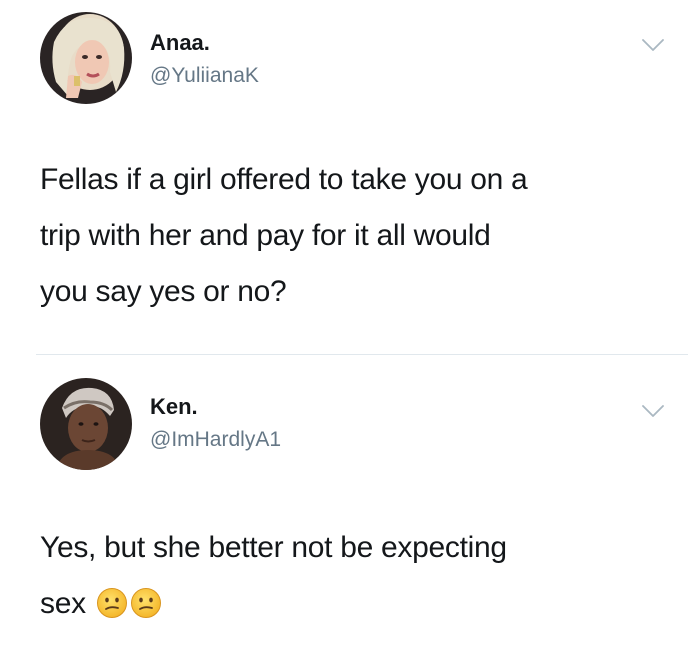  I want to click on tweet-text-line: sex, so click(63, 603).